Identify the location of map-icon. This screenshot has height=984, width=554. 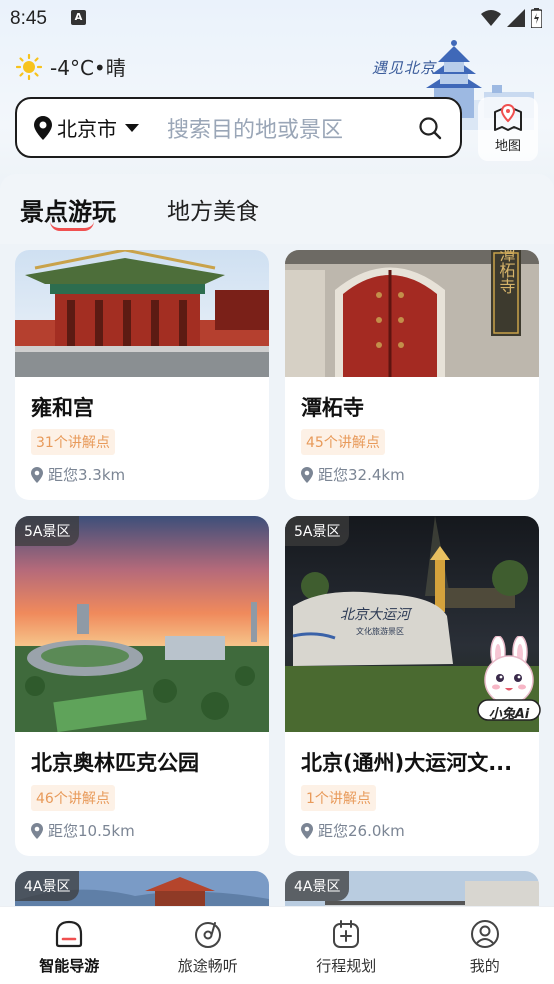
(508, 117).